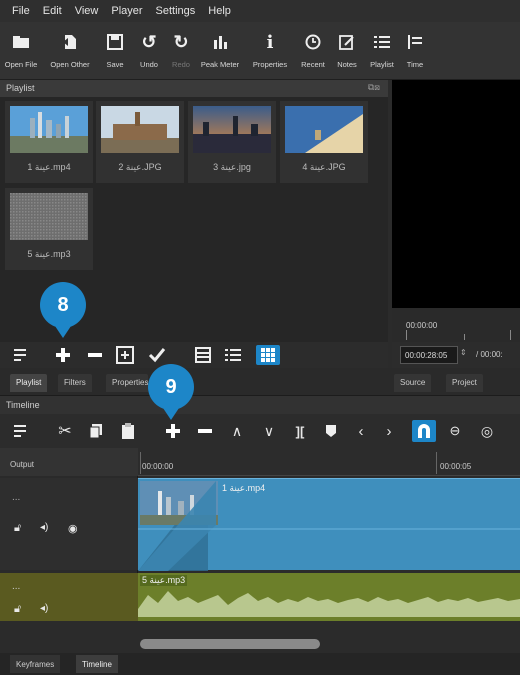  What do you see at coordinates (424, 431) in the screenshot?
I see `snap-button` at bounding box center [424, 431].